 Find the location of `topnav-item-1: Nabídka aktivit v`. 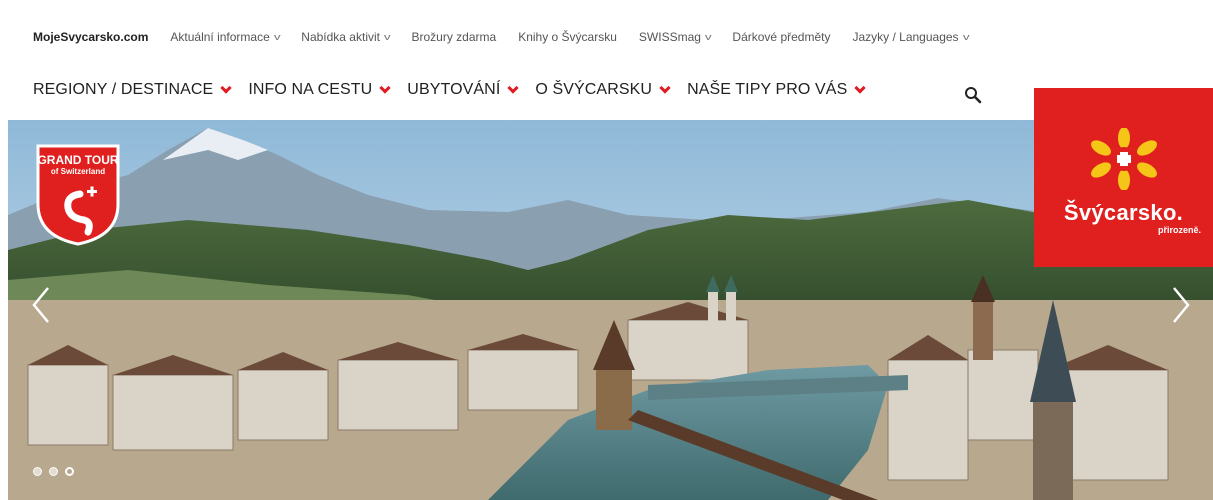

topnav-item-1: Nabídka aktivit v is located at coordinates (346, 37).